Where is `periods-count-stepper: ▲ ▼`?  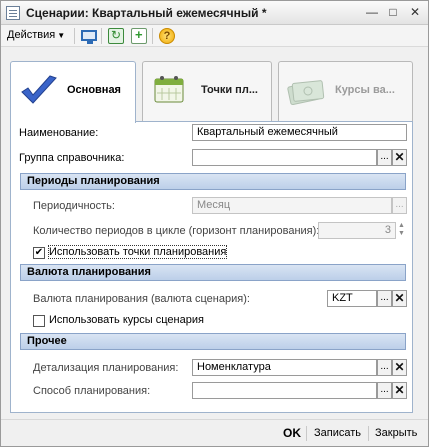 periods-count-stepper: ▲ ▼ is located at coordinates (401, 230).